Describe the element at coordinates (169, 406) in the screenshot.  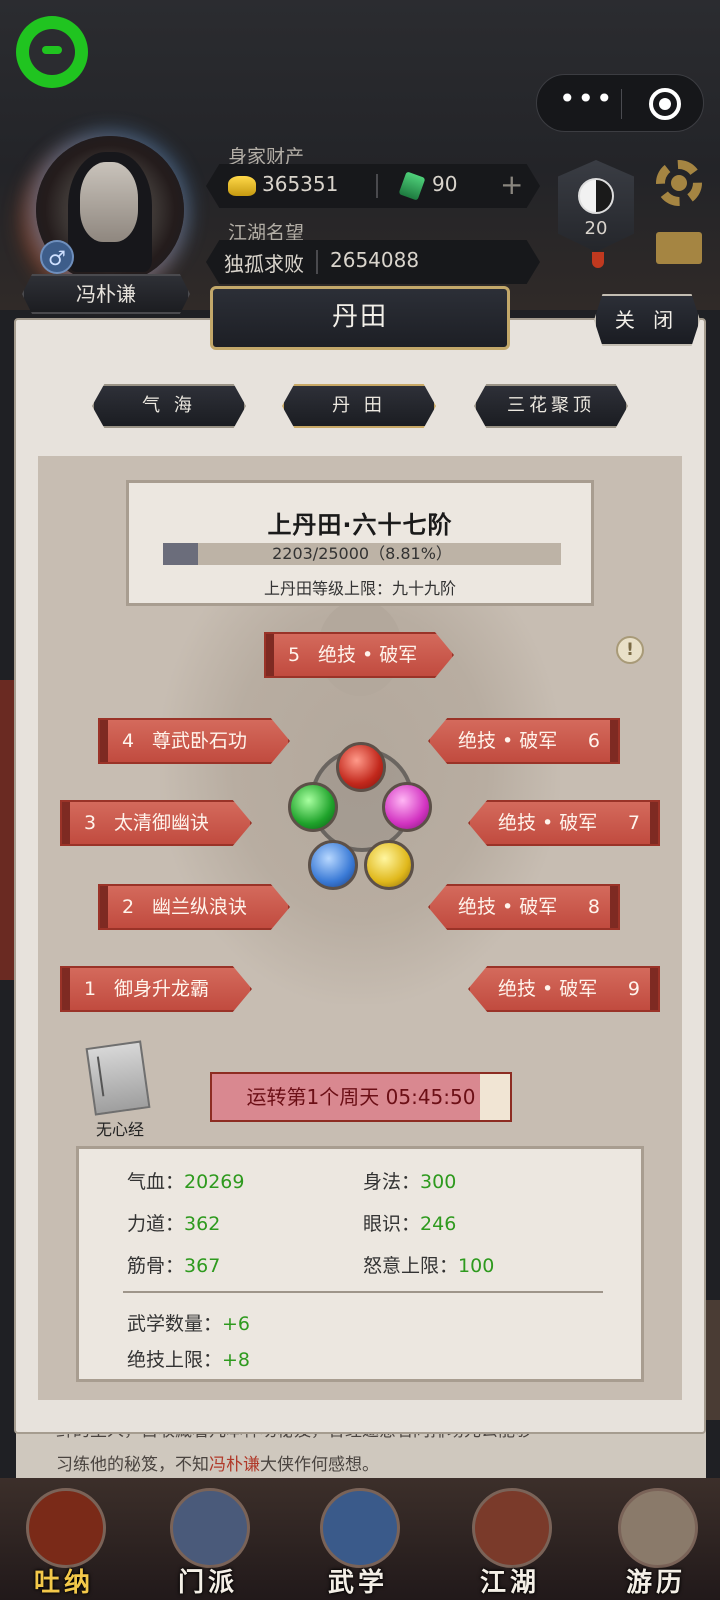
I see `tab-qihai: 气 海` at that location.